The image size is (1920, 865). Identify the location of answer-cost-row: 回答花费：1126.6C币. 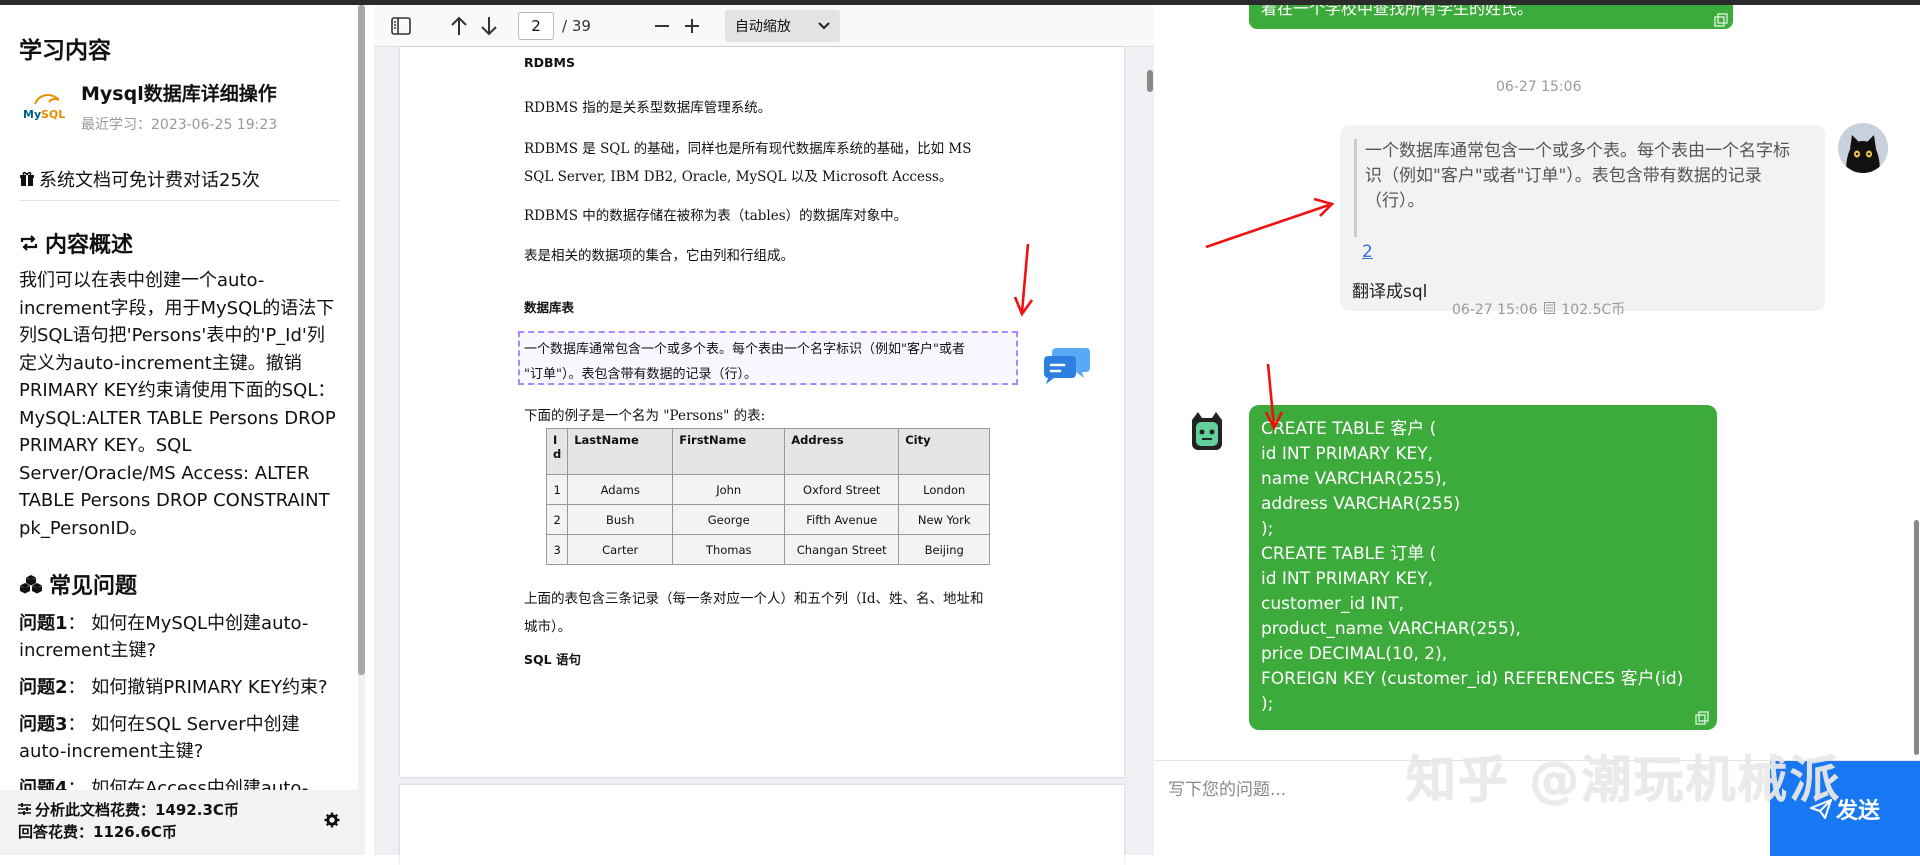
(179, 831).